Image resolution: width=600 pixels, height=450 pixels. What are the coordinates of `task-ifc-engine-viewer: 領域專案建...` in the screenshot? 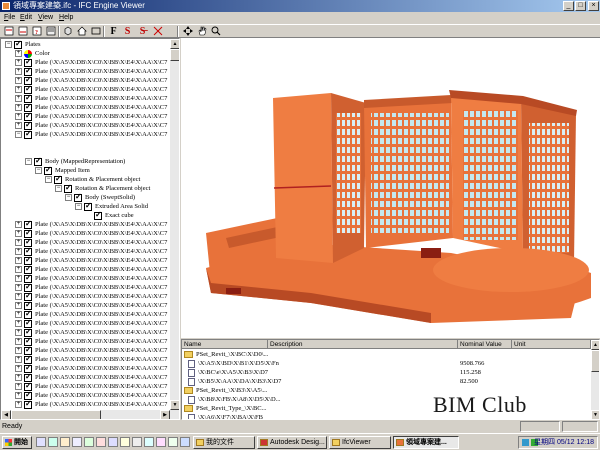 It's located at (426, 442).